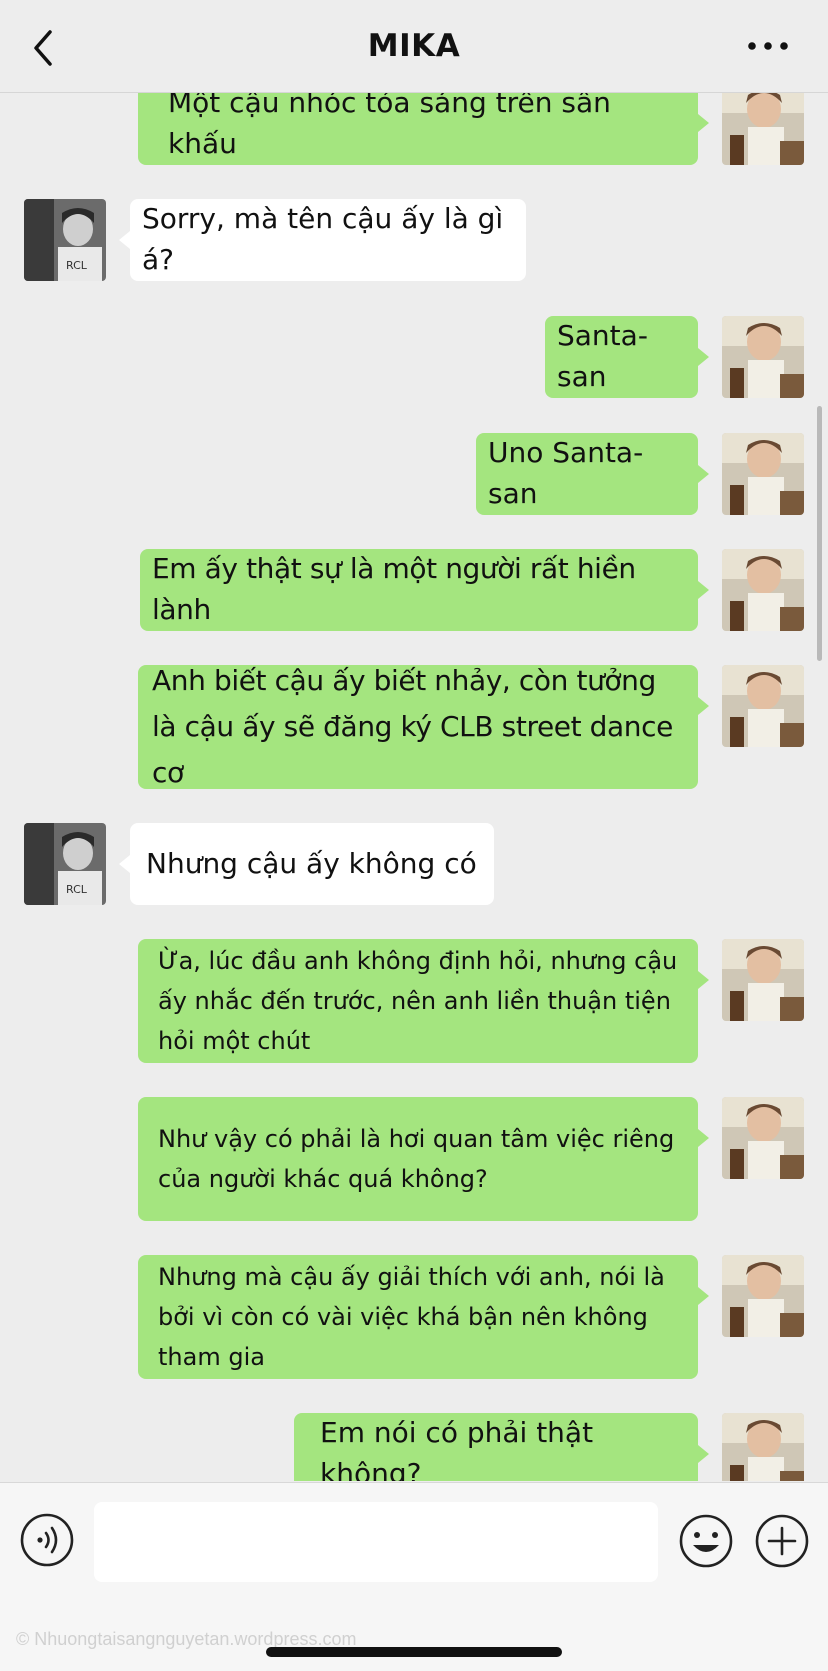 The image size is (828, 1671). I want to click on message-bubble: Uno Santa-san, so click(587, 474).